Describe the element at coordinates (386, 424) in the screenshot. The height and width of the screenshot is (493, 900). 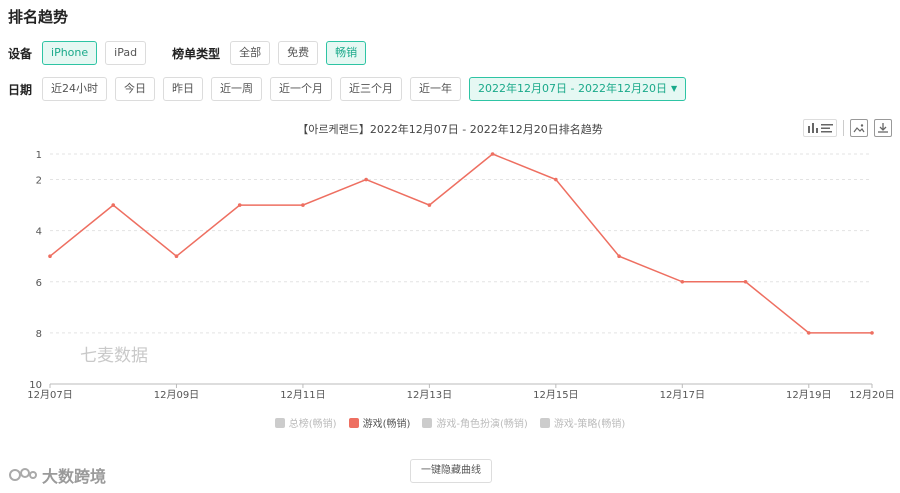
I see `legend-label: 游戏(畅销)` at that location.